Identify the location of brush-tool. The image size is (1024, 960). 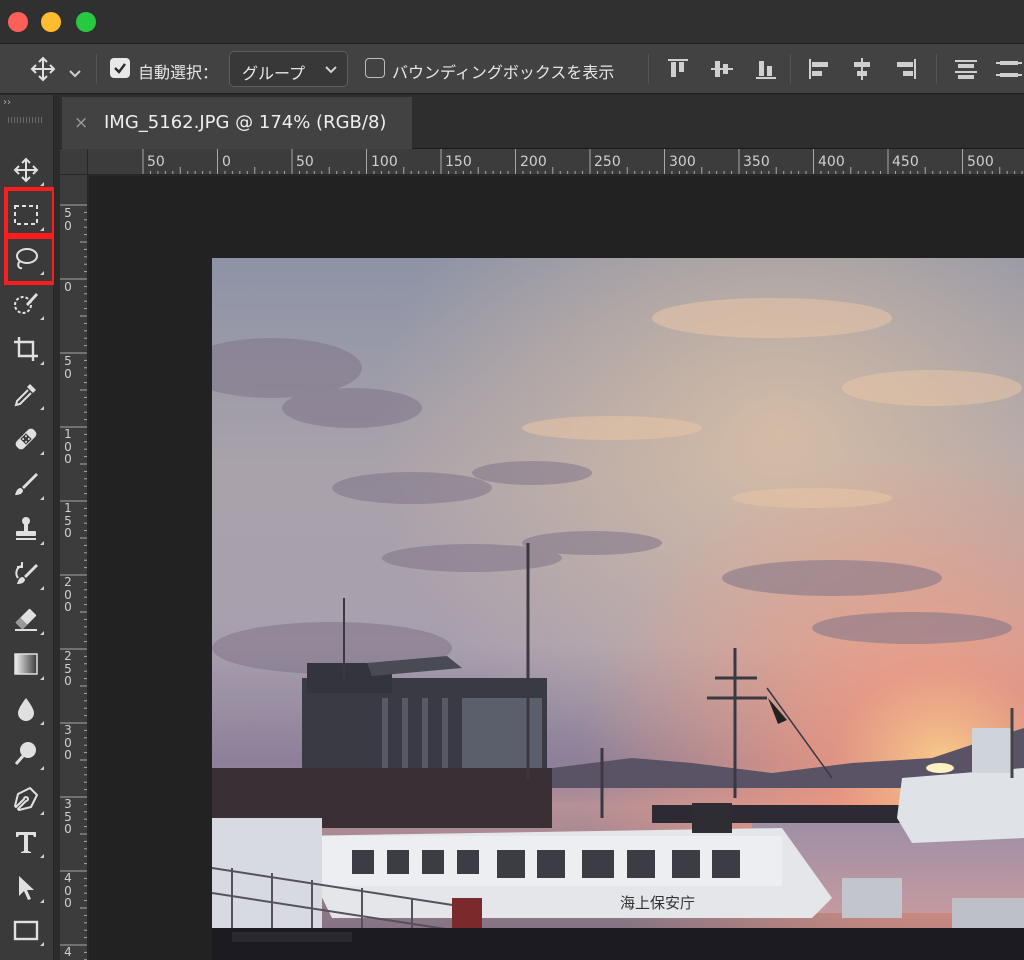
(26, 484).